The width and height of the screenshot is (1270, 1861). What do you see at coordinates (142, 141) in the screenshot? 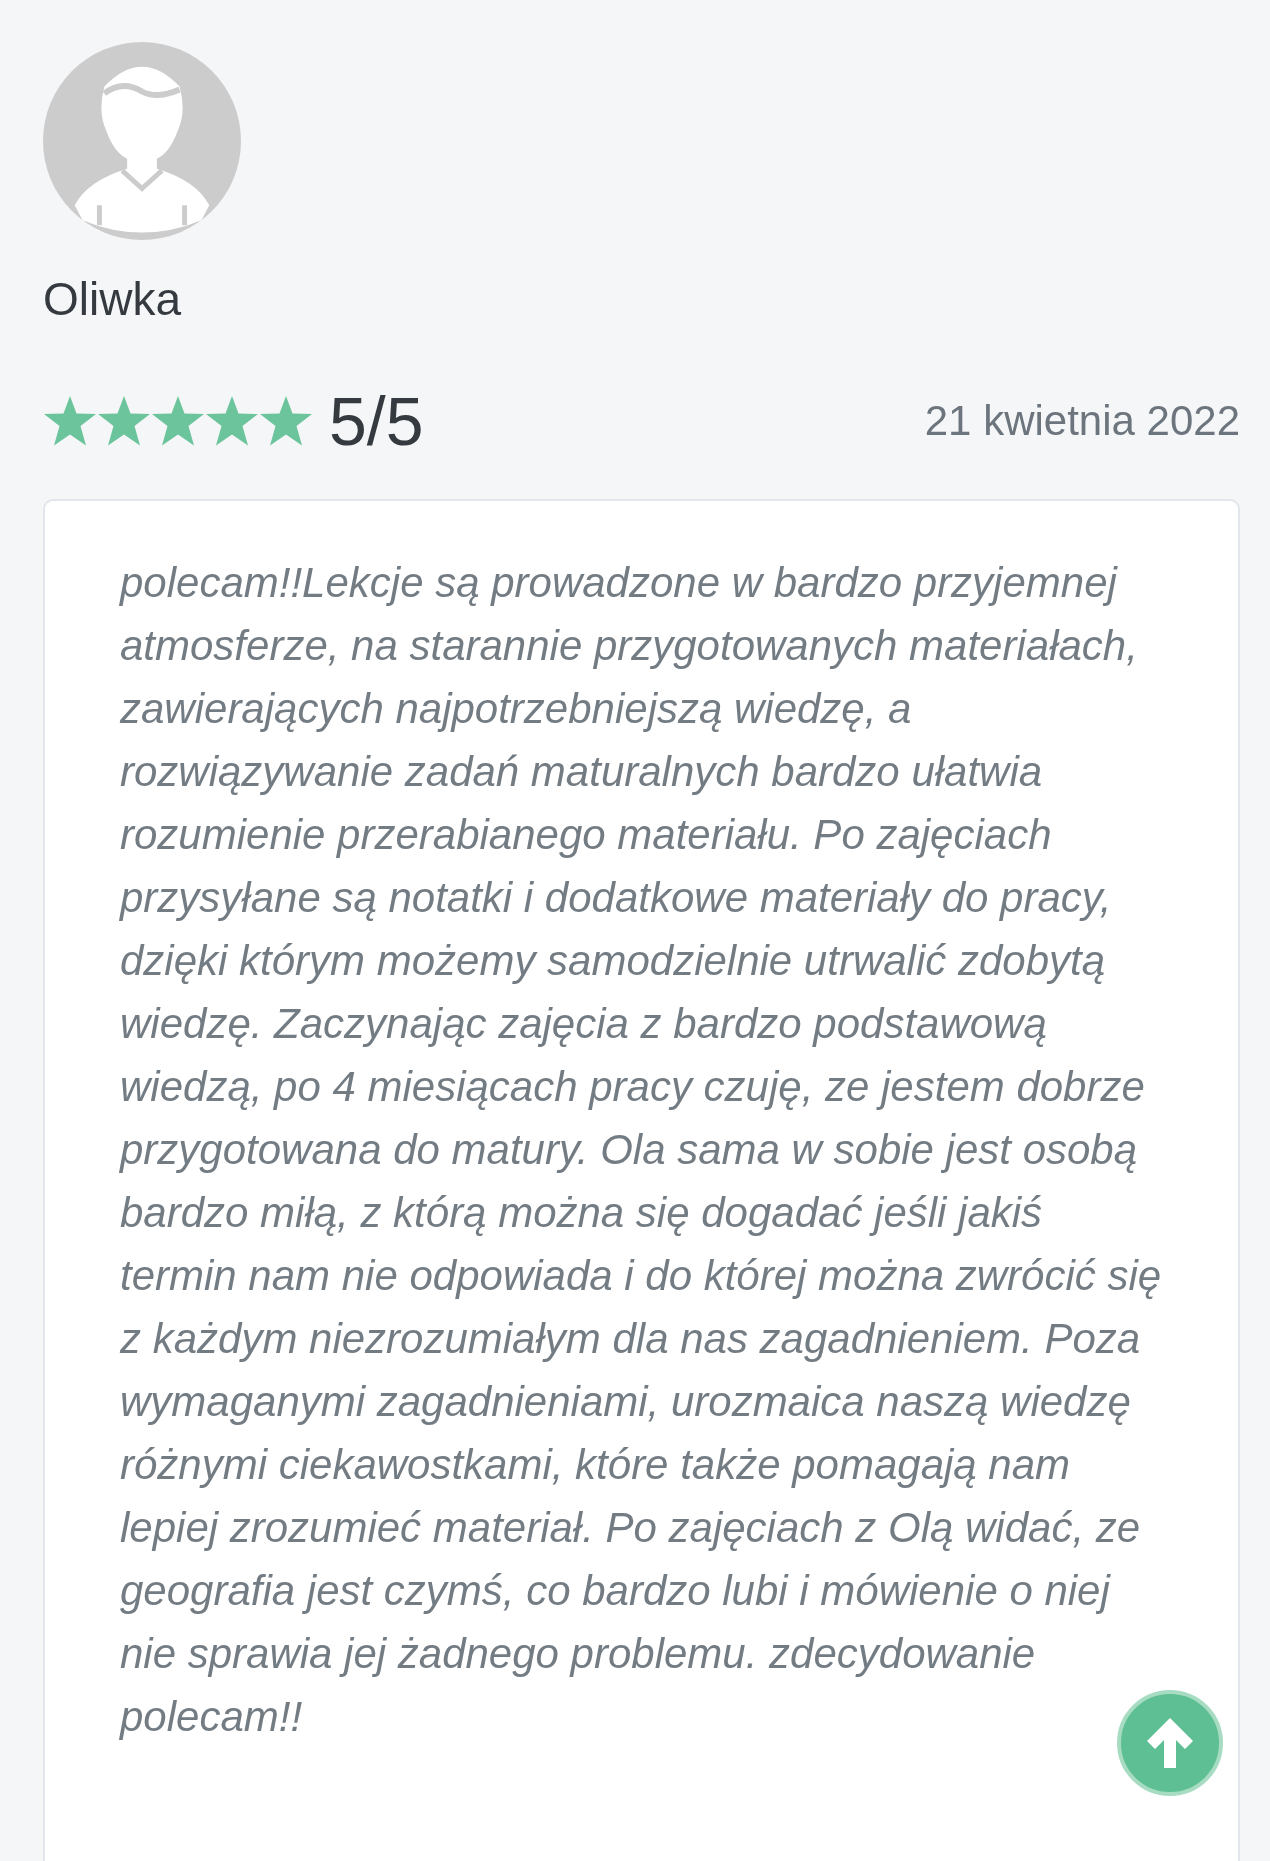
I see `avatar-silhouette-icon` at bounding box center [142, 141].